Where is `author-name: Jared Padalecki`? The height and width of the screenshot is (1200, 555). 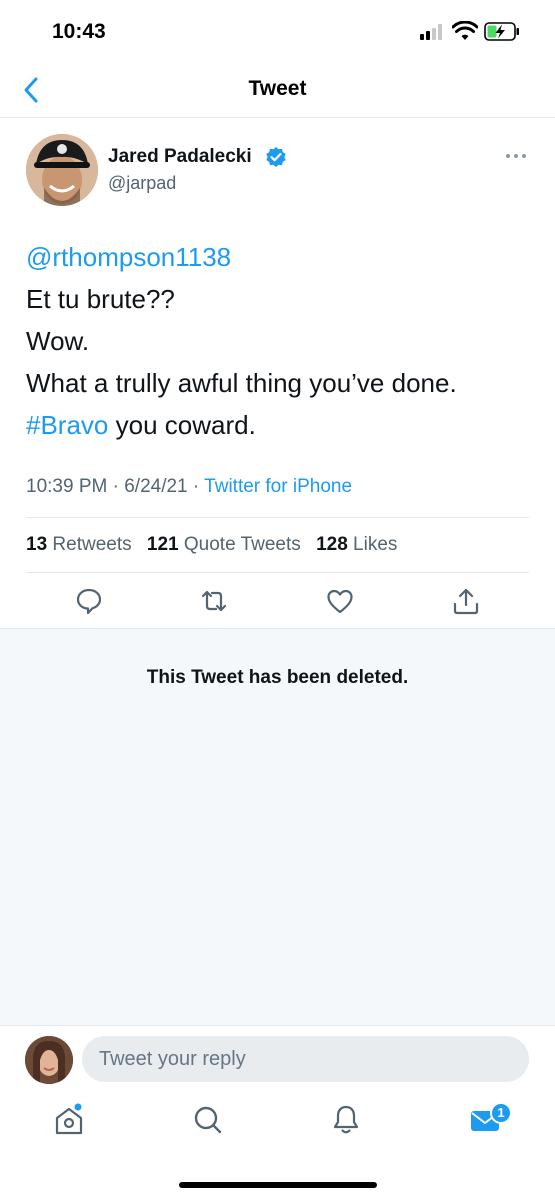 author-name: Jared Padalecki is located at coordinates (180, 157).